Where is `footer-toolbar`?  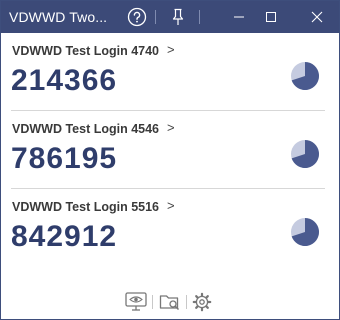 footer-toolbar is located at coordinates (170, 302).